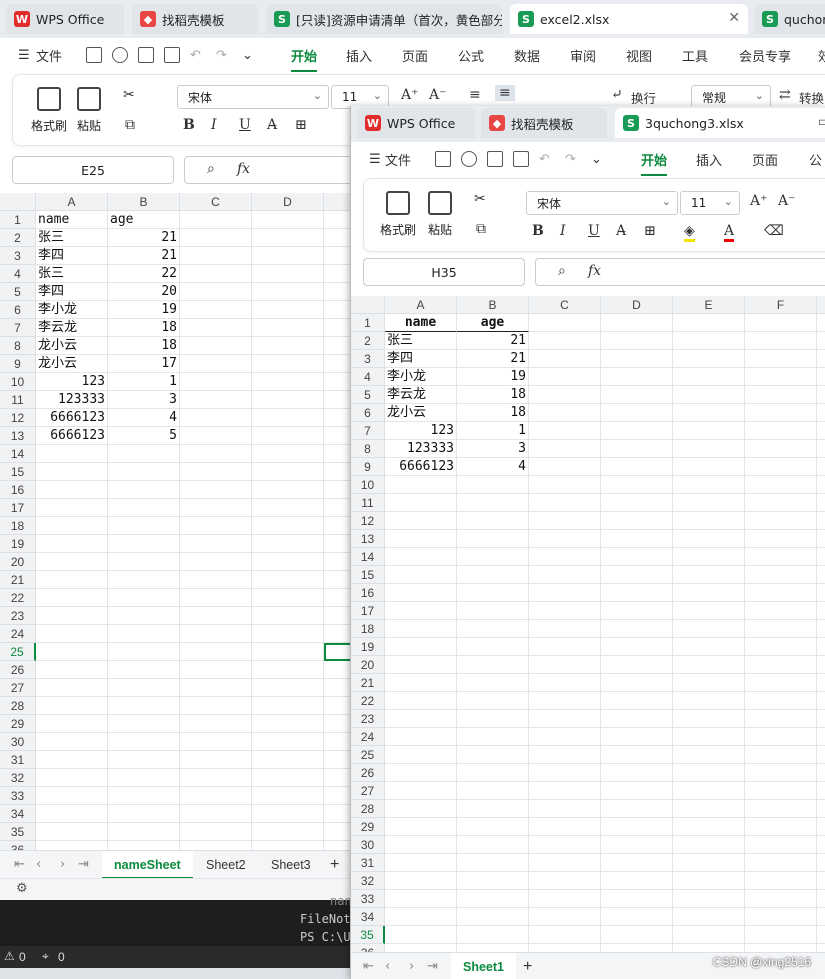 Image resolution: width=825 pixels, height=979 pixels. Describe the element at coordinates (195, 55) in the screenshot. I see `undo-icon: ↶` at that location.